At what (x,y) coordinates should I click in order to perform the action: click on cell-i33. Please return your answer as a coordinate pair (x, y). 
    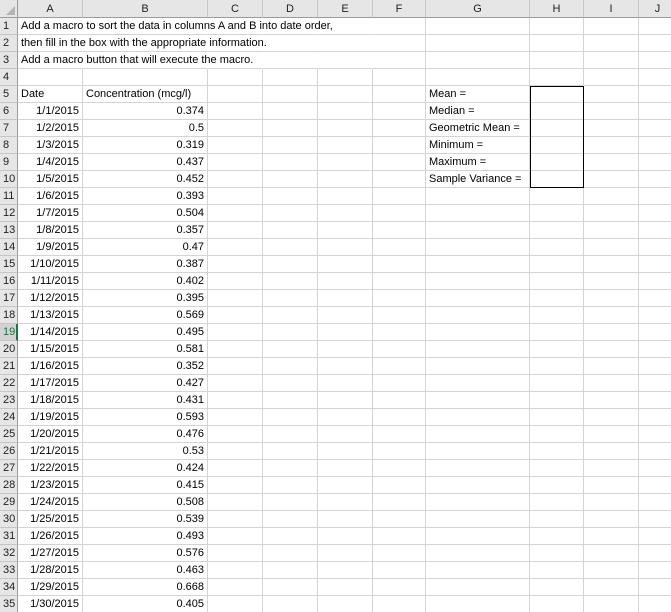
    Looking at the image, I should click on (611, 570).